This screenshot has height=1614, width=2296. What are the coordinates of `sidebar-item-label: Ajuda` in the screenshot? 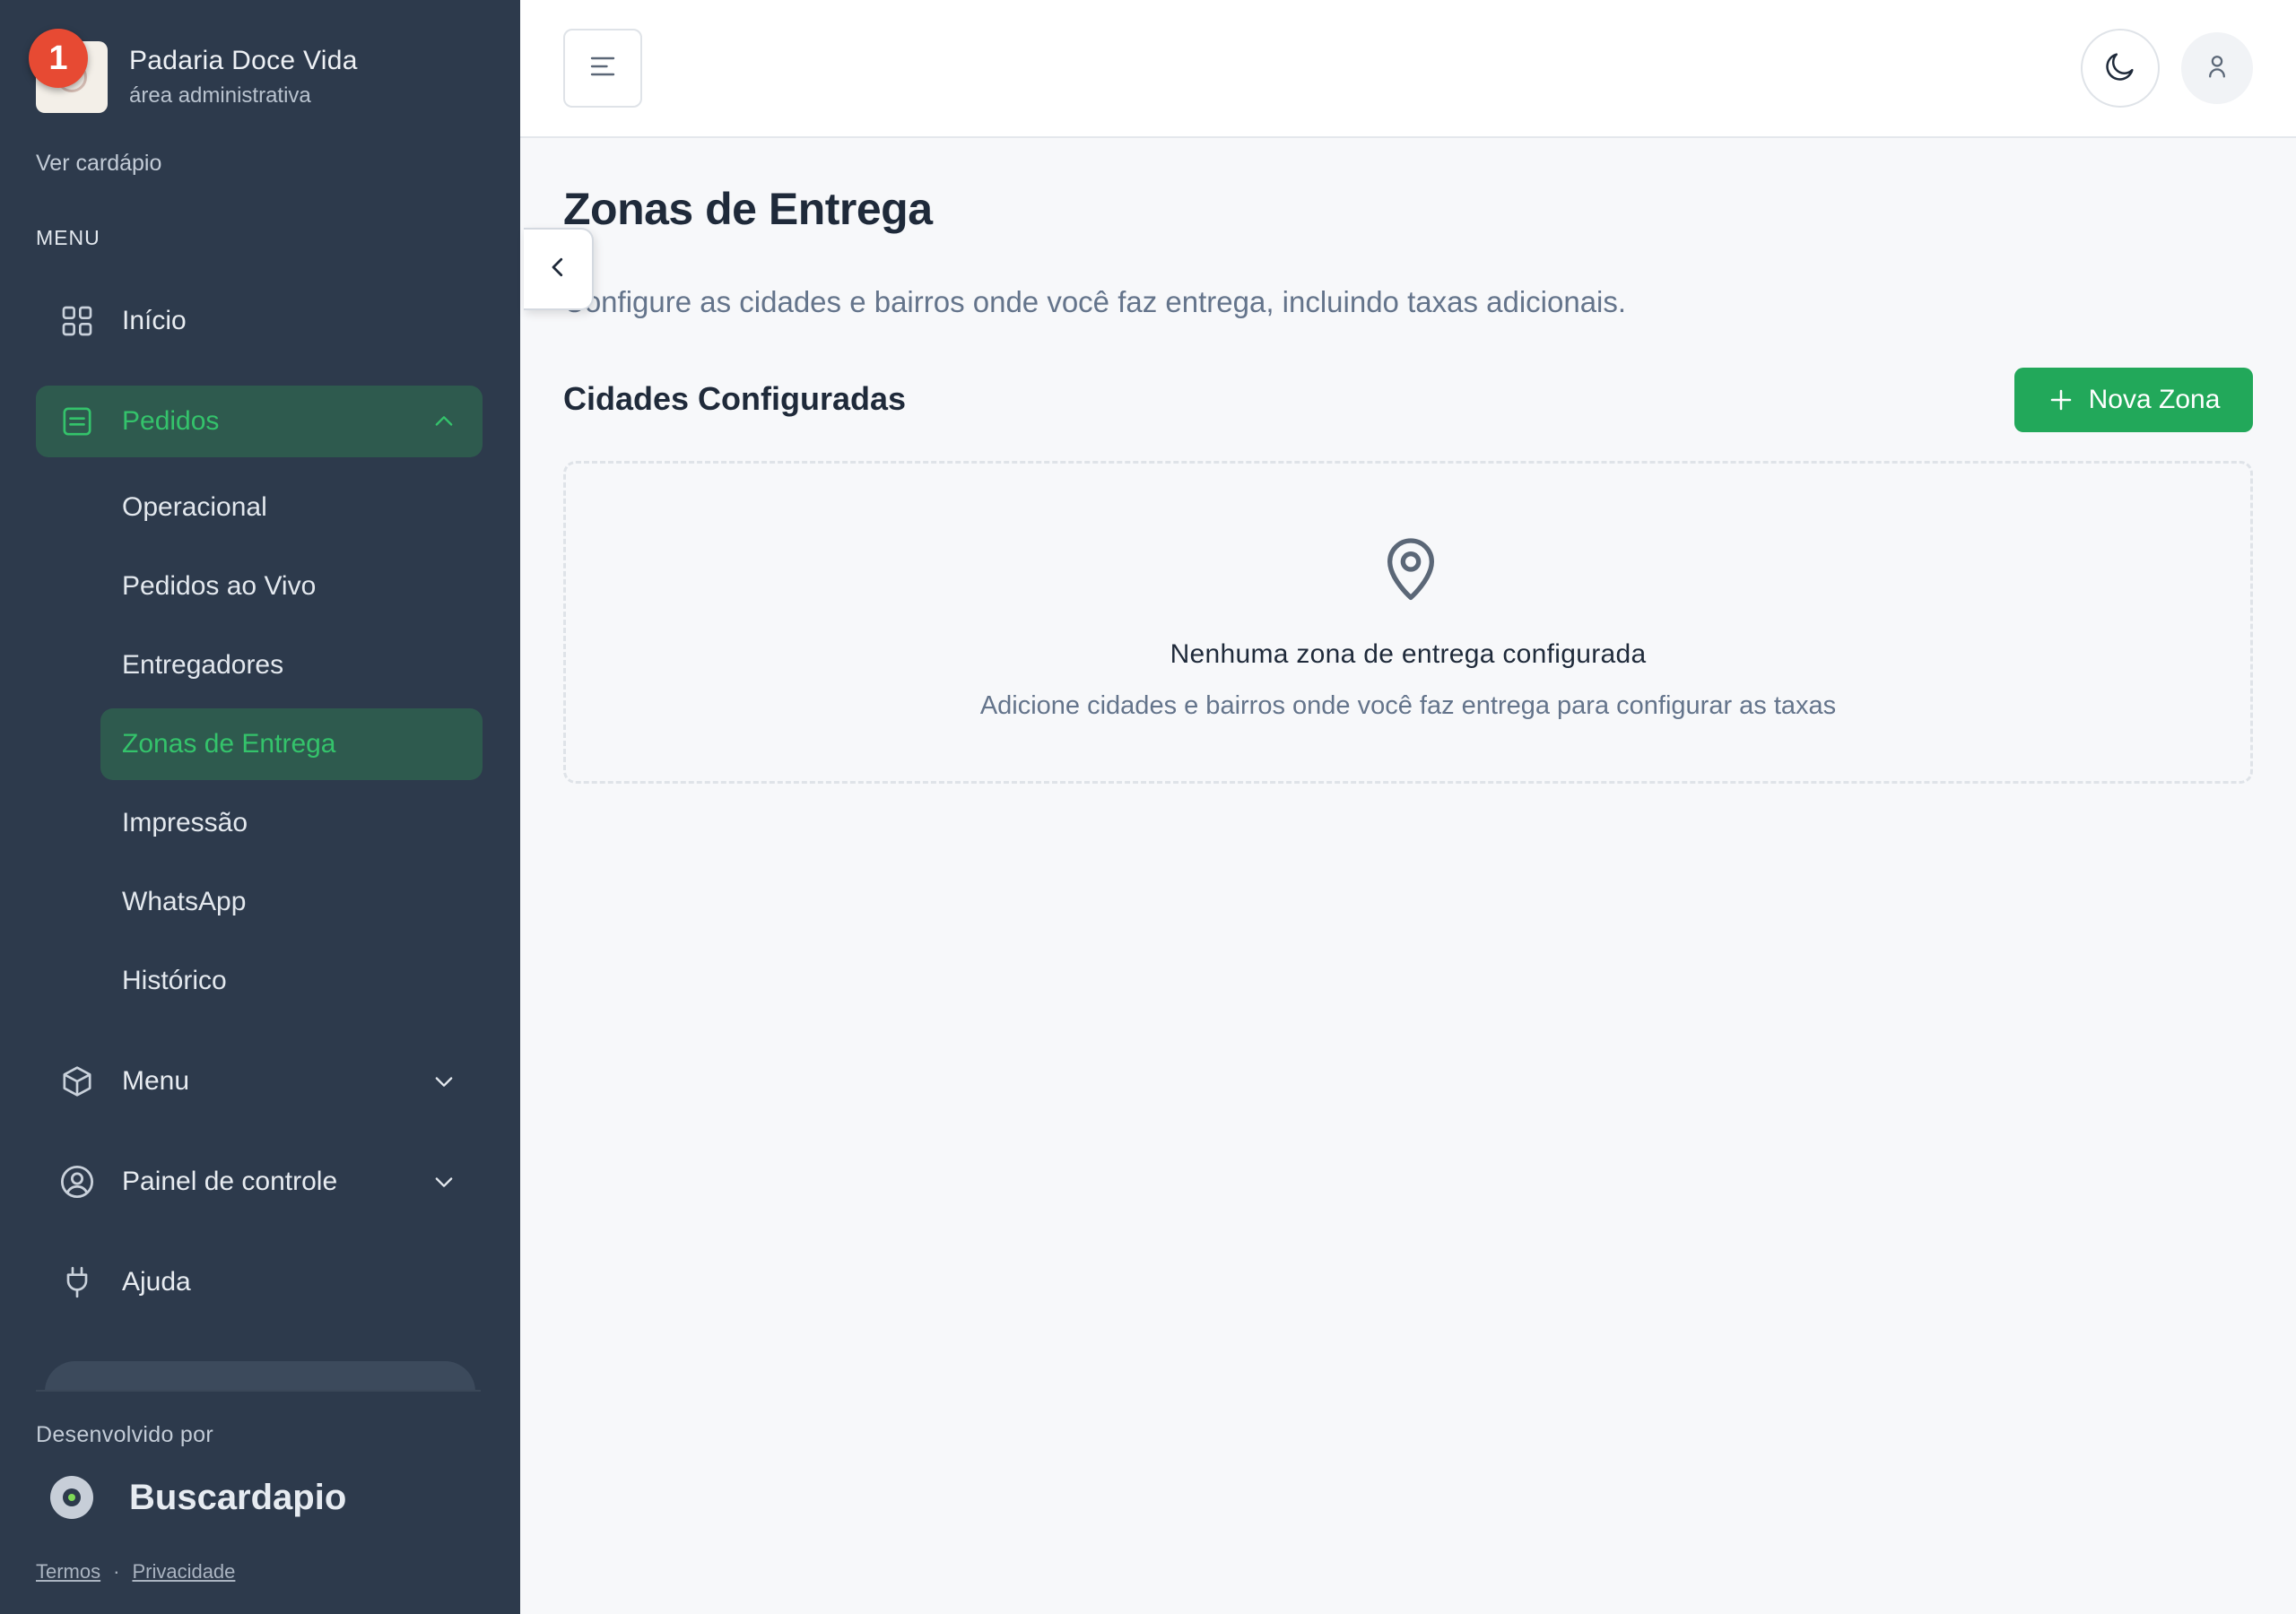 It's located at (156, 1282).